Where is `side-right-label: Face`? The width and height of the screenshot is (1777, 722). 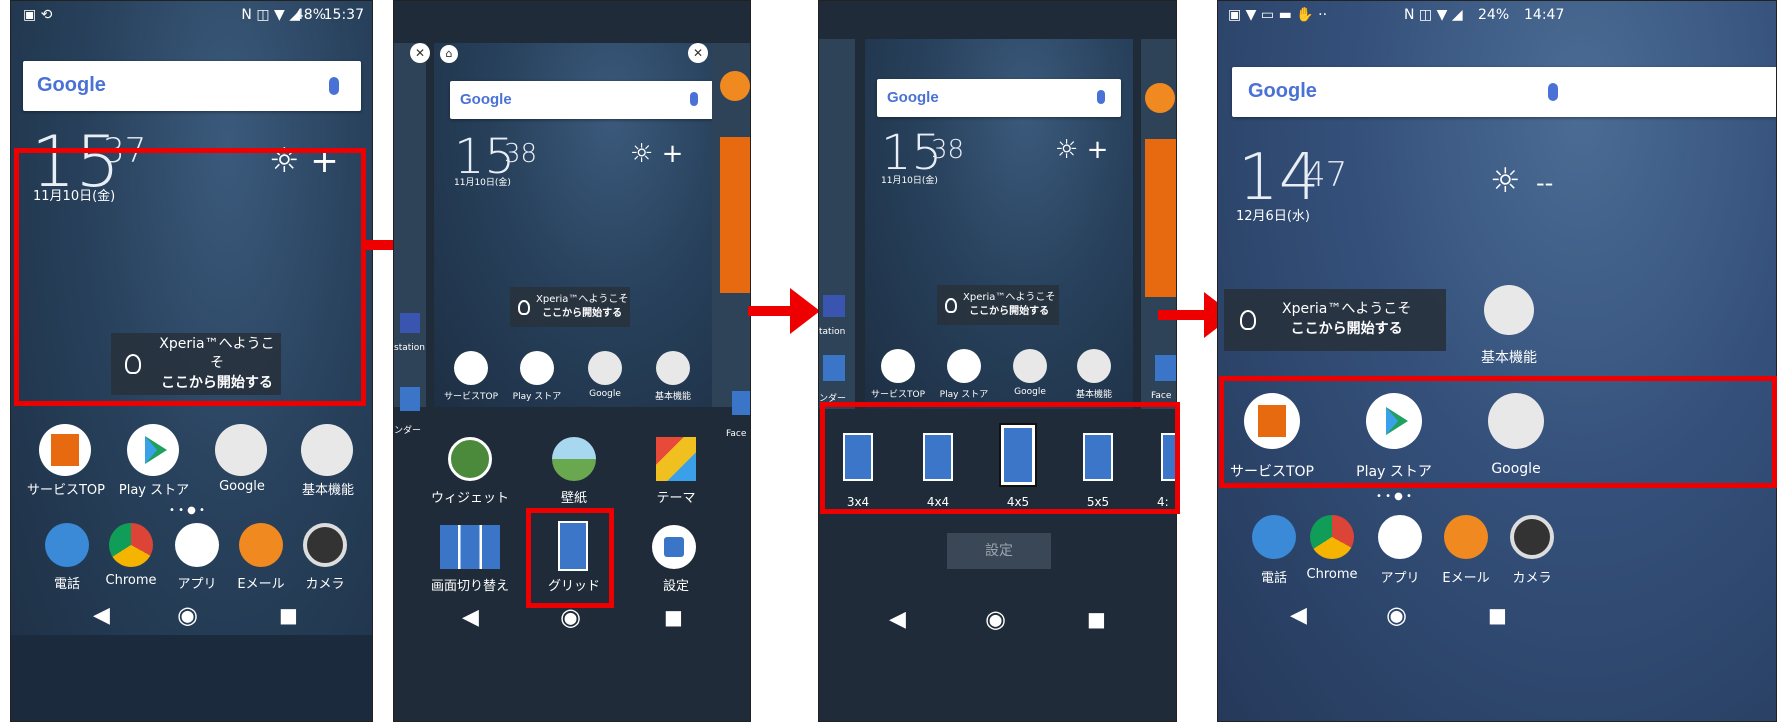 side-right-label: Face is located at coordinates (736, 434).